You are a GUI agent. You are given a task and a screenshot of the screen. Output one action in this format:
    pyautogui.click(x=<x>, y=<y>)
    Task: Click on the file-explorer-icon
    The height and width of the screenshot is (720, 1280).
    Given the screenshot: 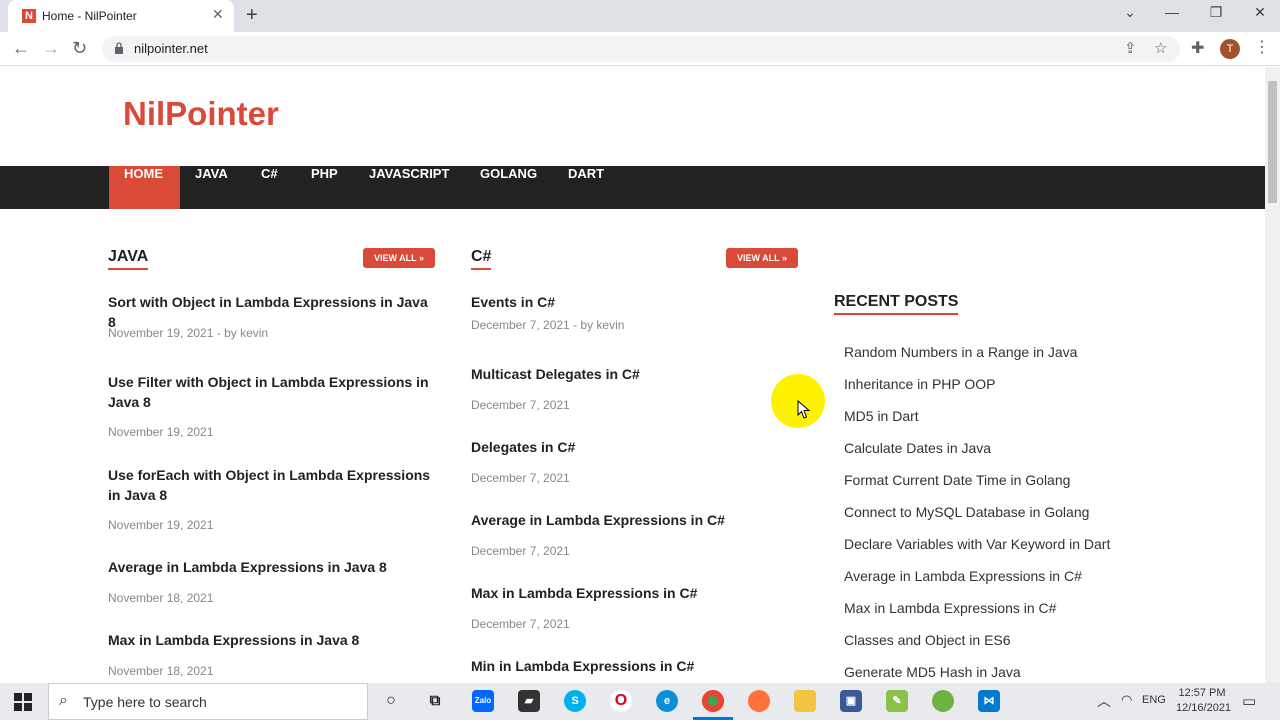 What is the action you would take?
    pyautogui.click(x=805, y=701)
    